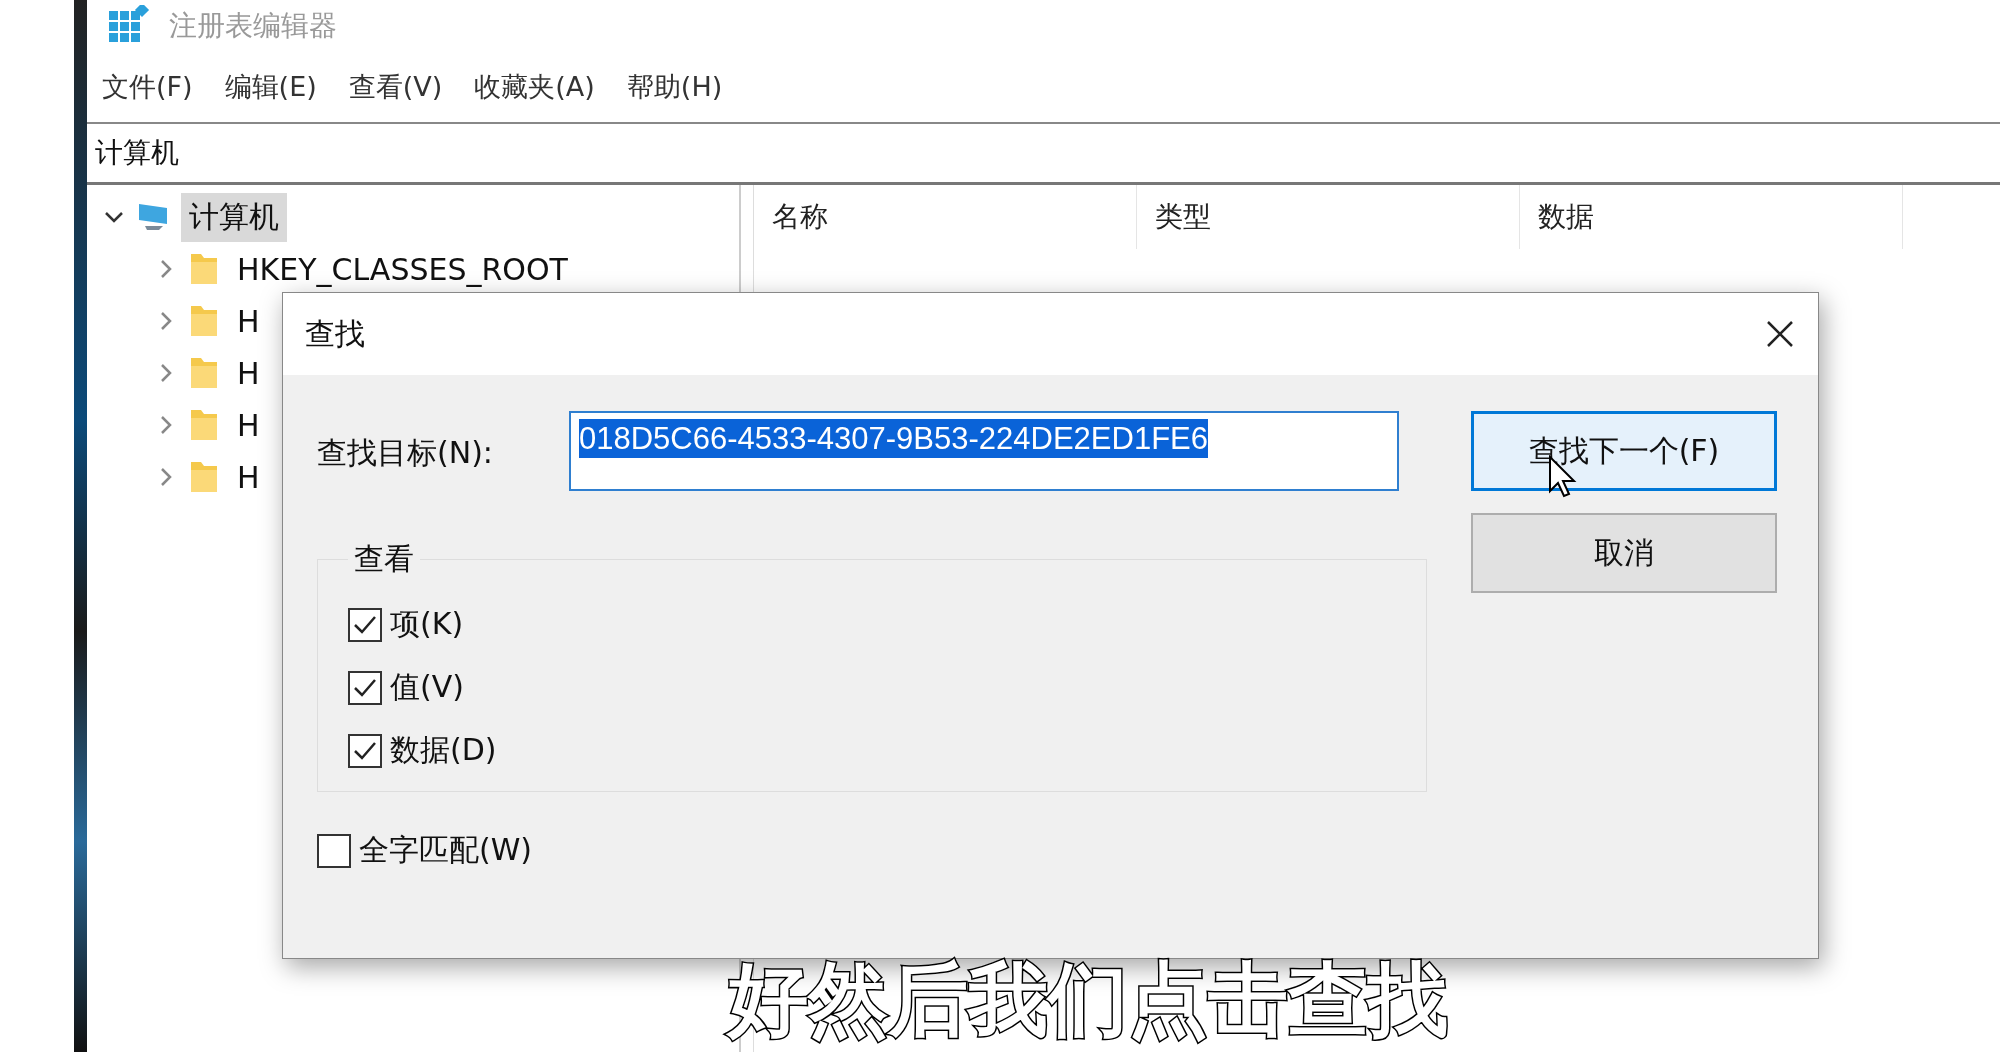 Image resolution: width=2000 pixels, height=1052 pixels. Describe the element at coordinates (1780, 334) in the screenshot. I see `close-icon` at that location.